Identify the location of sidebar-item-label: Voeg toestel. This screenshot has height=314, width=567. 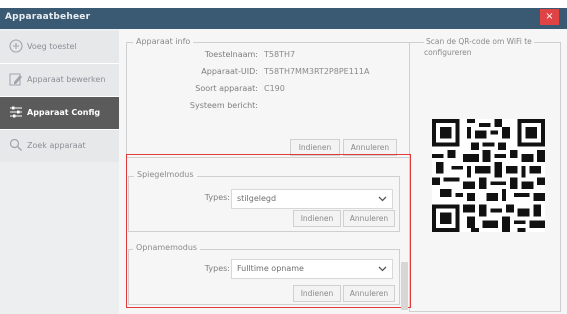
(52, 46).